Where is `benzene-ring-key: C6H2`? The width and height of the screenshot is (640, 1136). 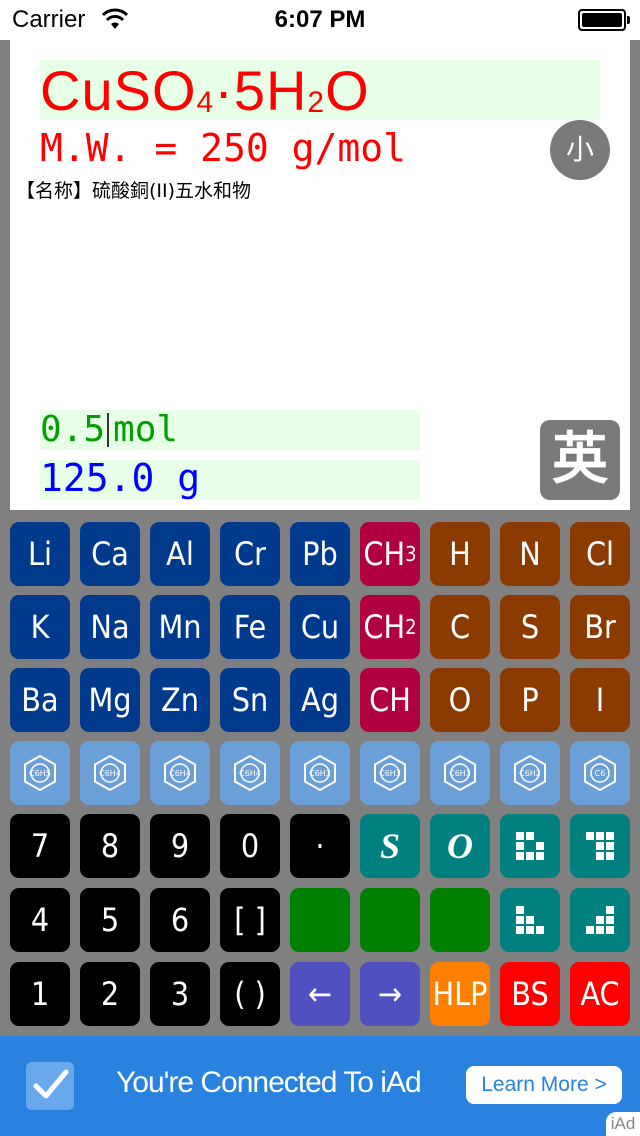 benzene-ring-key: C6H2 is located at coordinates (530, 773).